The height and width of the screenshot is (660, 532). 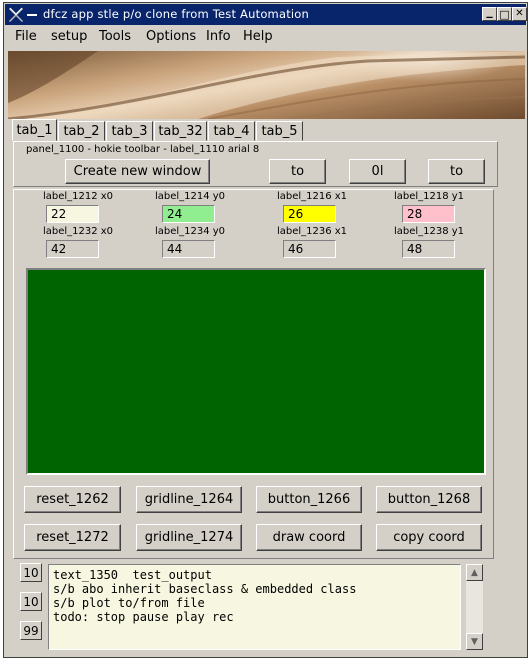 I want to click on tab-5: tab_5, so click(x=279, y=131).